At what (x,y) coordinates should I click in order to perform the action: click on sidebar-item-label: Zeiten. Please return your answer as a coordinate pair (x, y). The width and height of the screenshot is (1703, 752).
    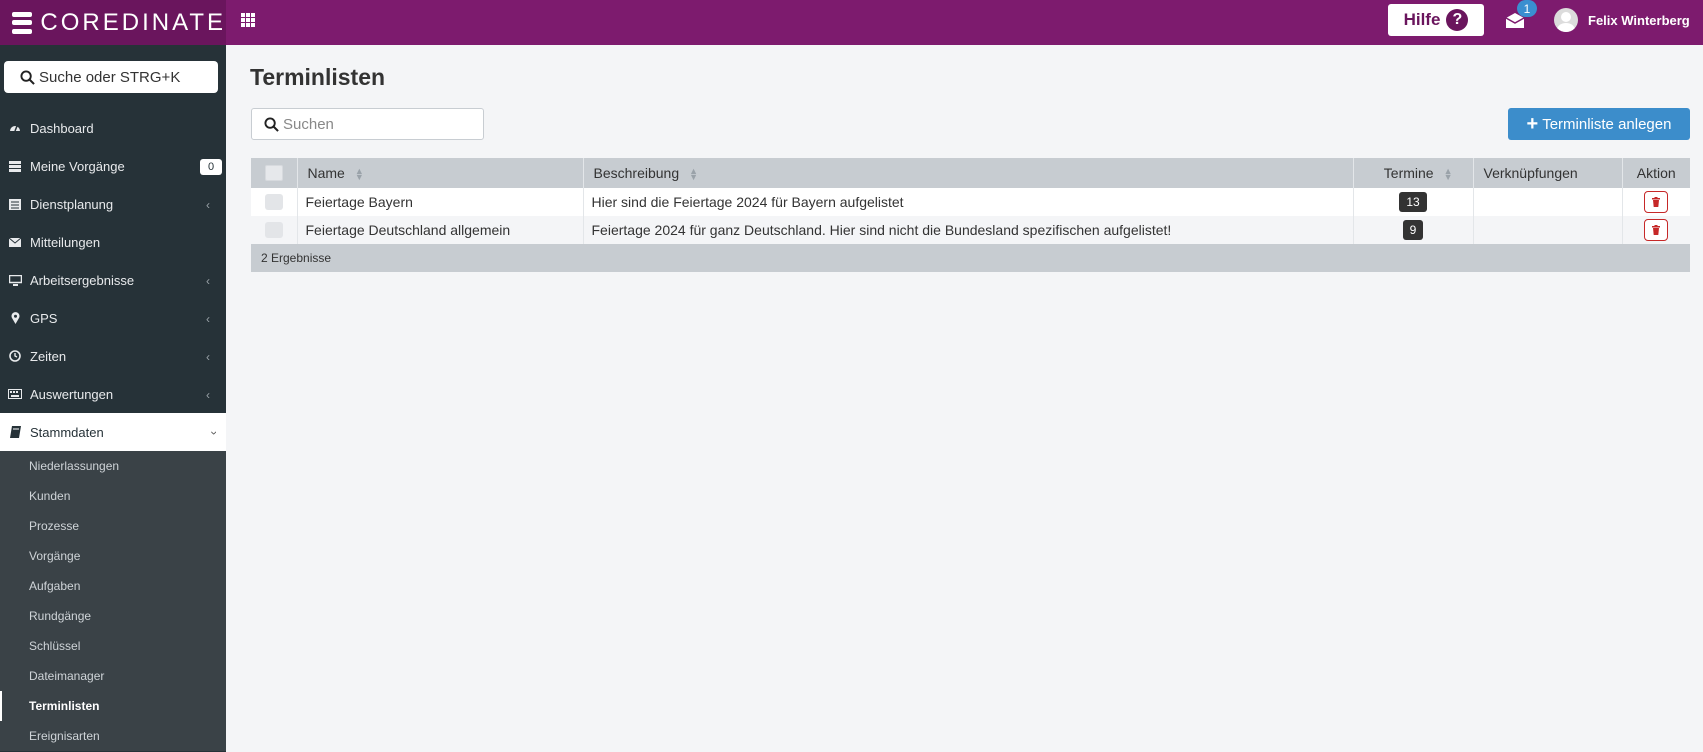
    Looking at the image, I should click on (48, 356).